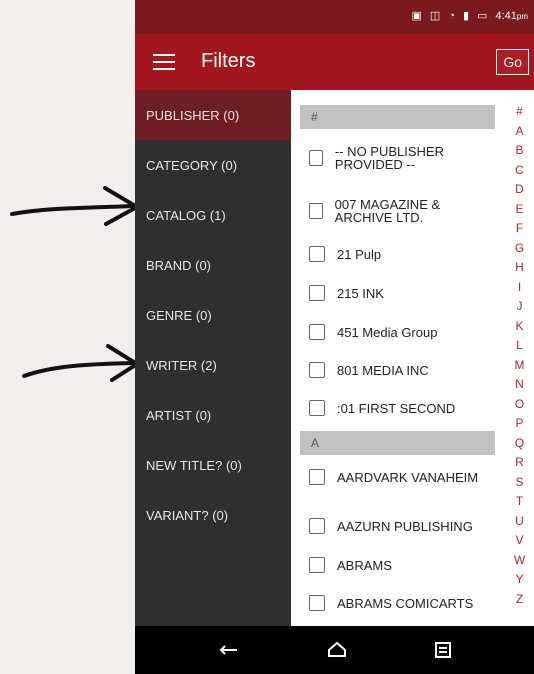  I want to click on index-letter: M, so click(519, 366).